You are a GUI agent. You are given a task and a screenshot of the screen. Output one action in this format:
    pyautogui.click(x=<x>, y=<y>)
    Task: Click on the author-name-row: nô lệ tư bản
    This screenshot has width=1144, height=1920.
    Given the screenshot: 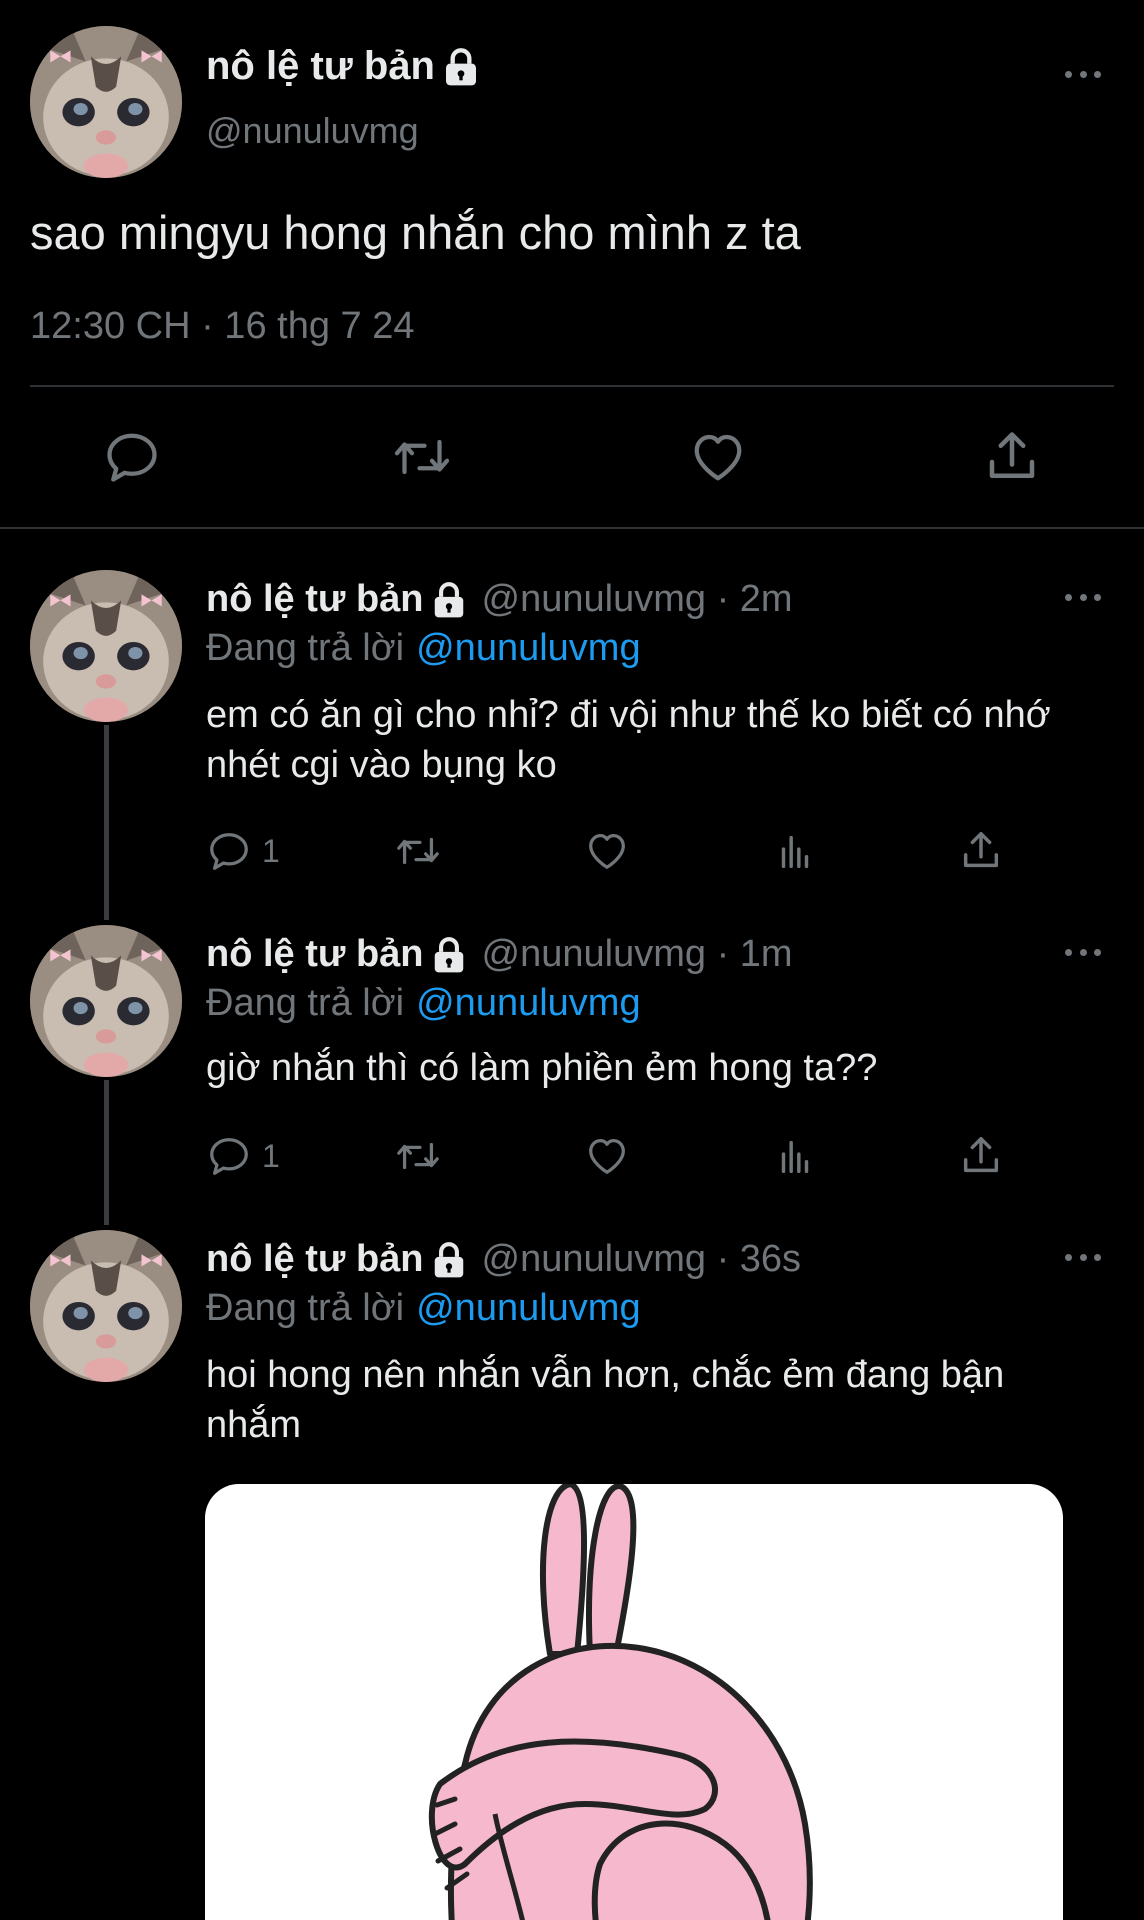 What is the action you would take?
    pyautogui.click(x=343, y=66)
    